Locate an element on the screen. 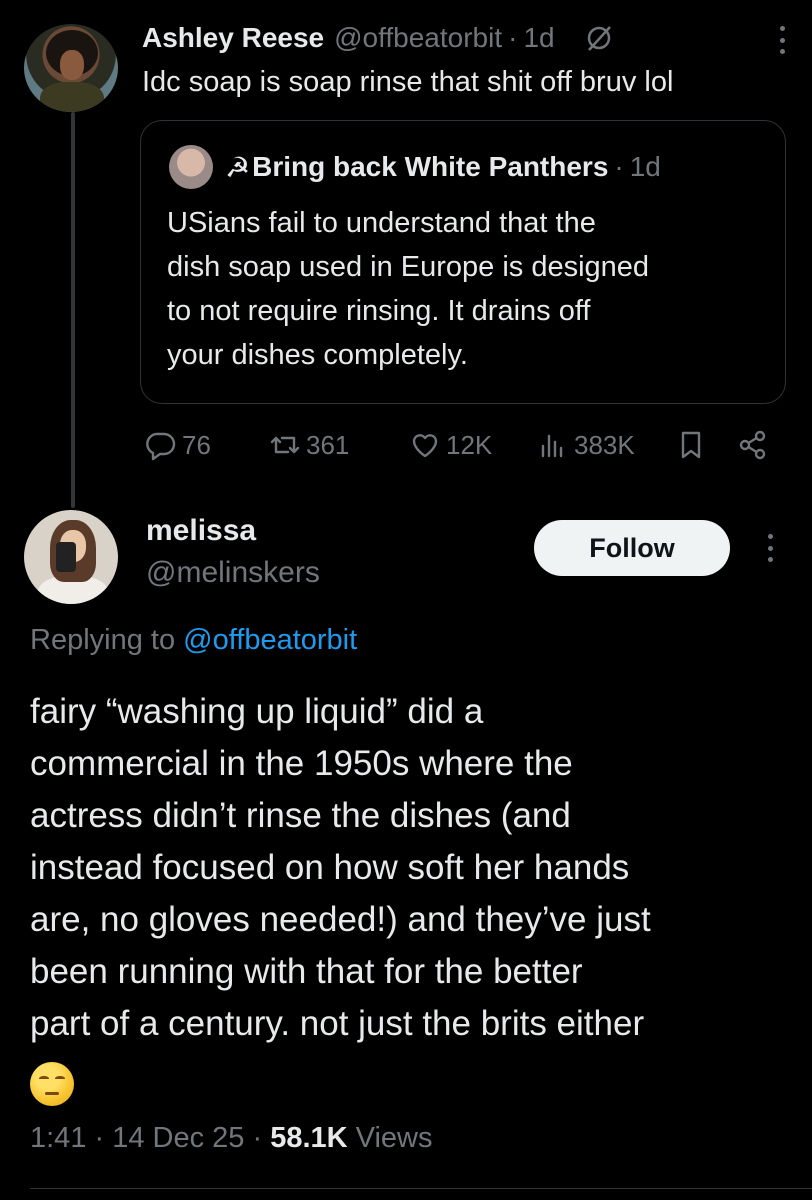 Image resolution: width=812 pixels, height=1200 pixels. repost-action: 361 is located at coordinates (308, 445).